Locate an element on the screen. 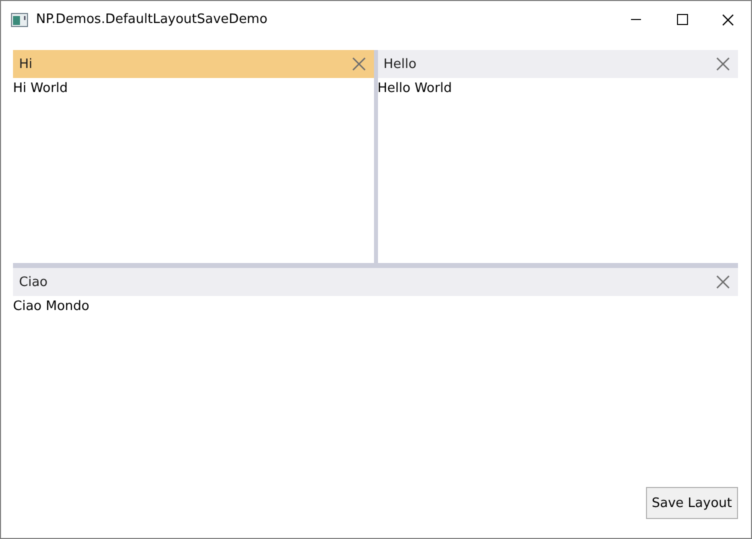 The width and height of the screenshot is (752, 539). pane-title: Hi is located at coordinates (26, 64).